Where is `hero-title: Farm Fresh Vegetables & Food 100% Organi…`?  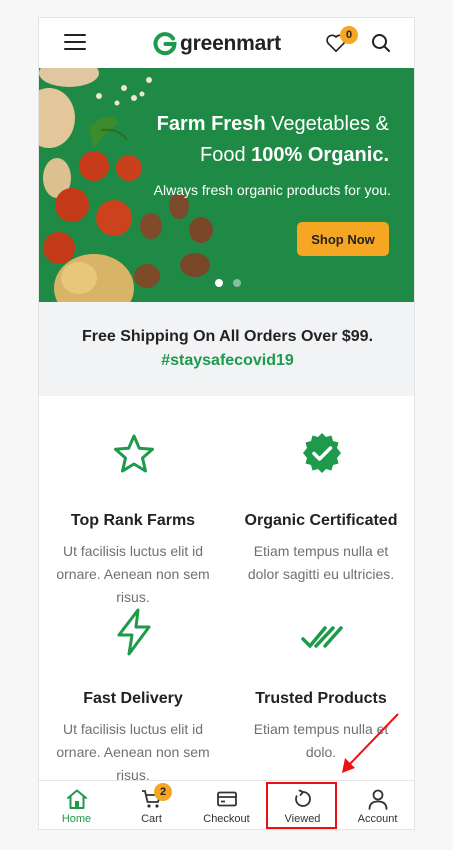
hero-title: Farm Fresh Vegetables & Food 100% Organi… is located at coordinates (272, 139).